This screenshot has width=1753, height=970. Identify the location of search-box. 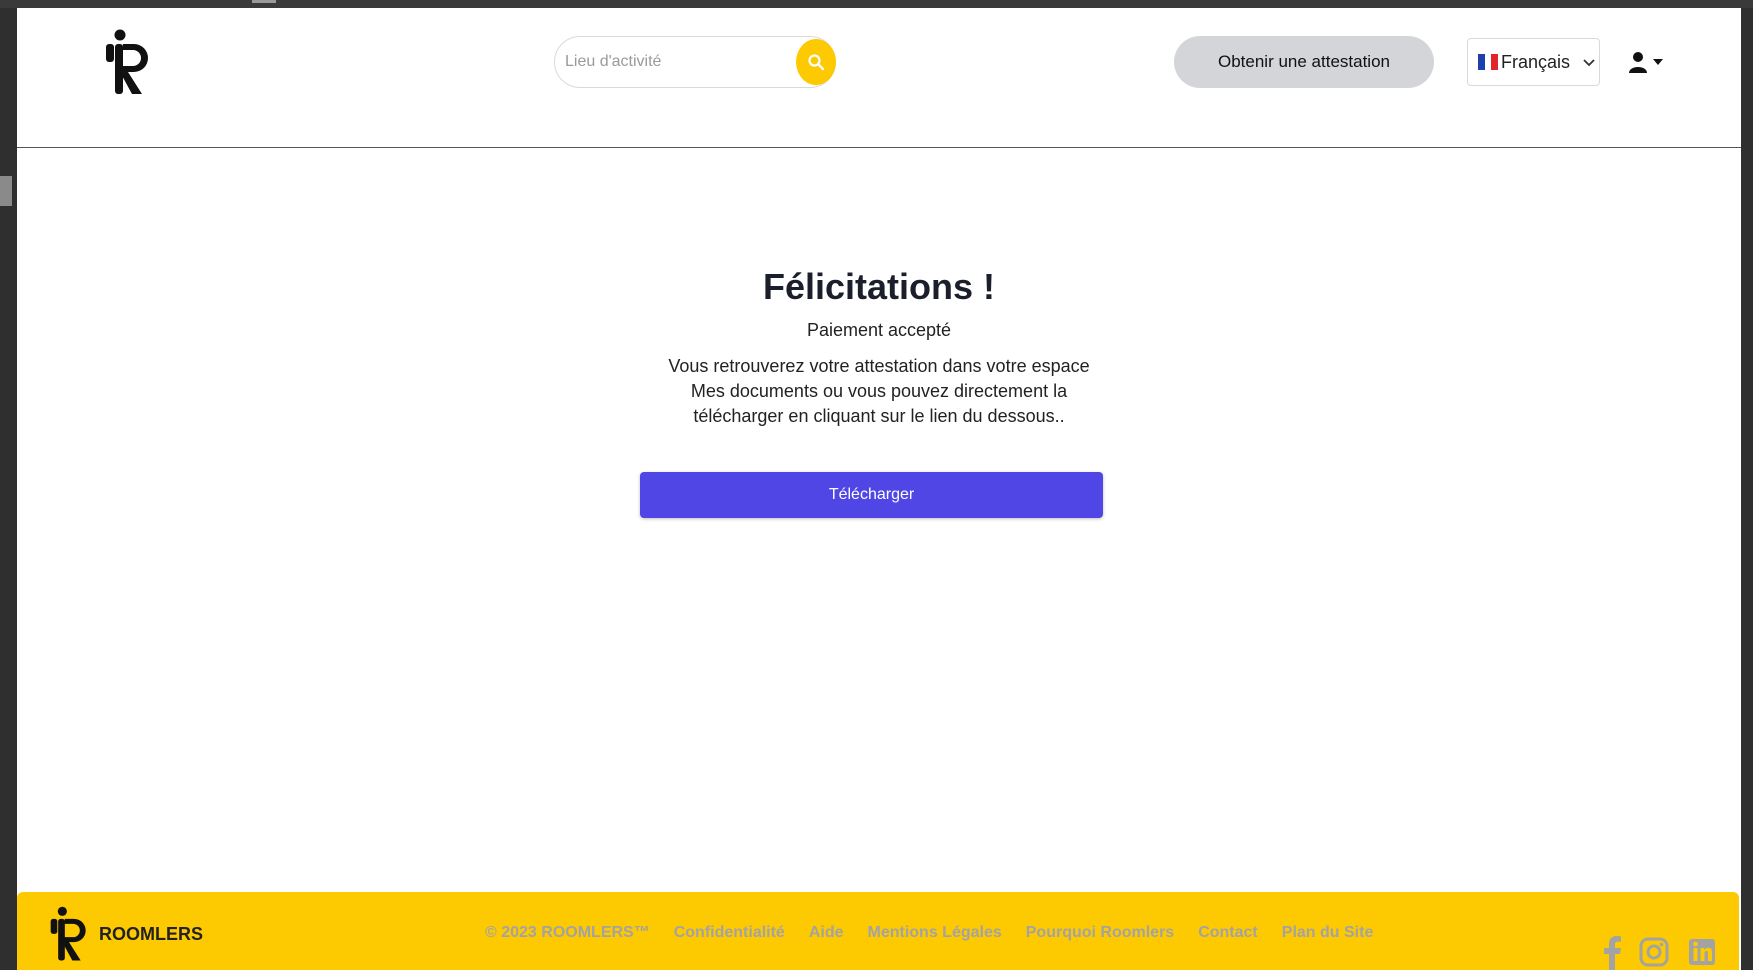
(695, 62).